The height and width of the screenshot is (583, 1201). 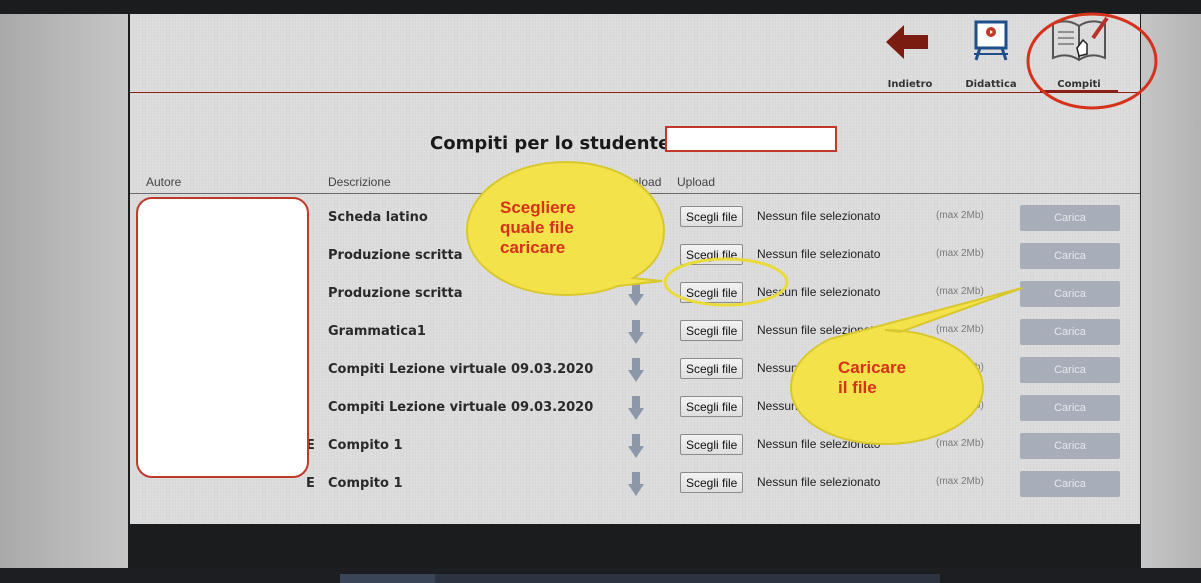 What do you see at coordinates (550, 143) in the screenshot?
I see `page-title: Compiti per lo studente` at bounding box center [550, 143].